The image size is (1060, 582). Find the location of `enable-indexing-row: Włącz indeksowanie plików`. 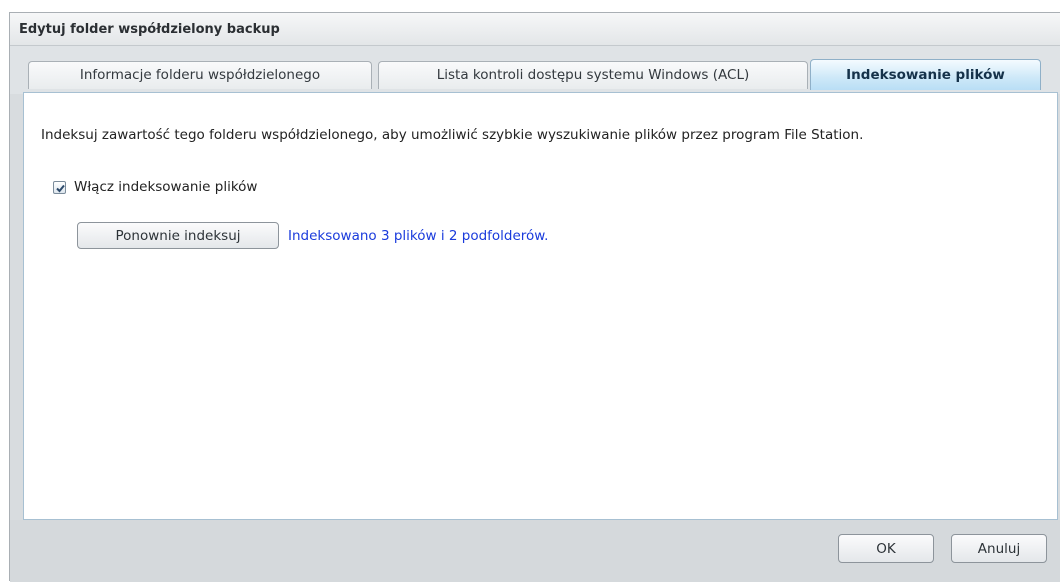

enable-indexing-row: Włącz indeksowanie plików is located at coordinates (155, 187).